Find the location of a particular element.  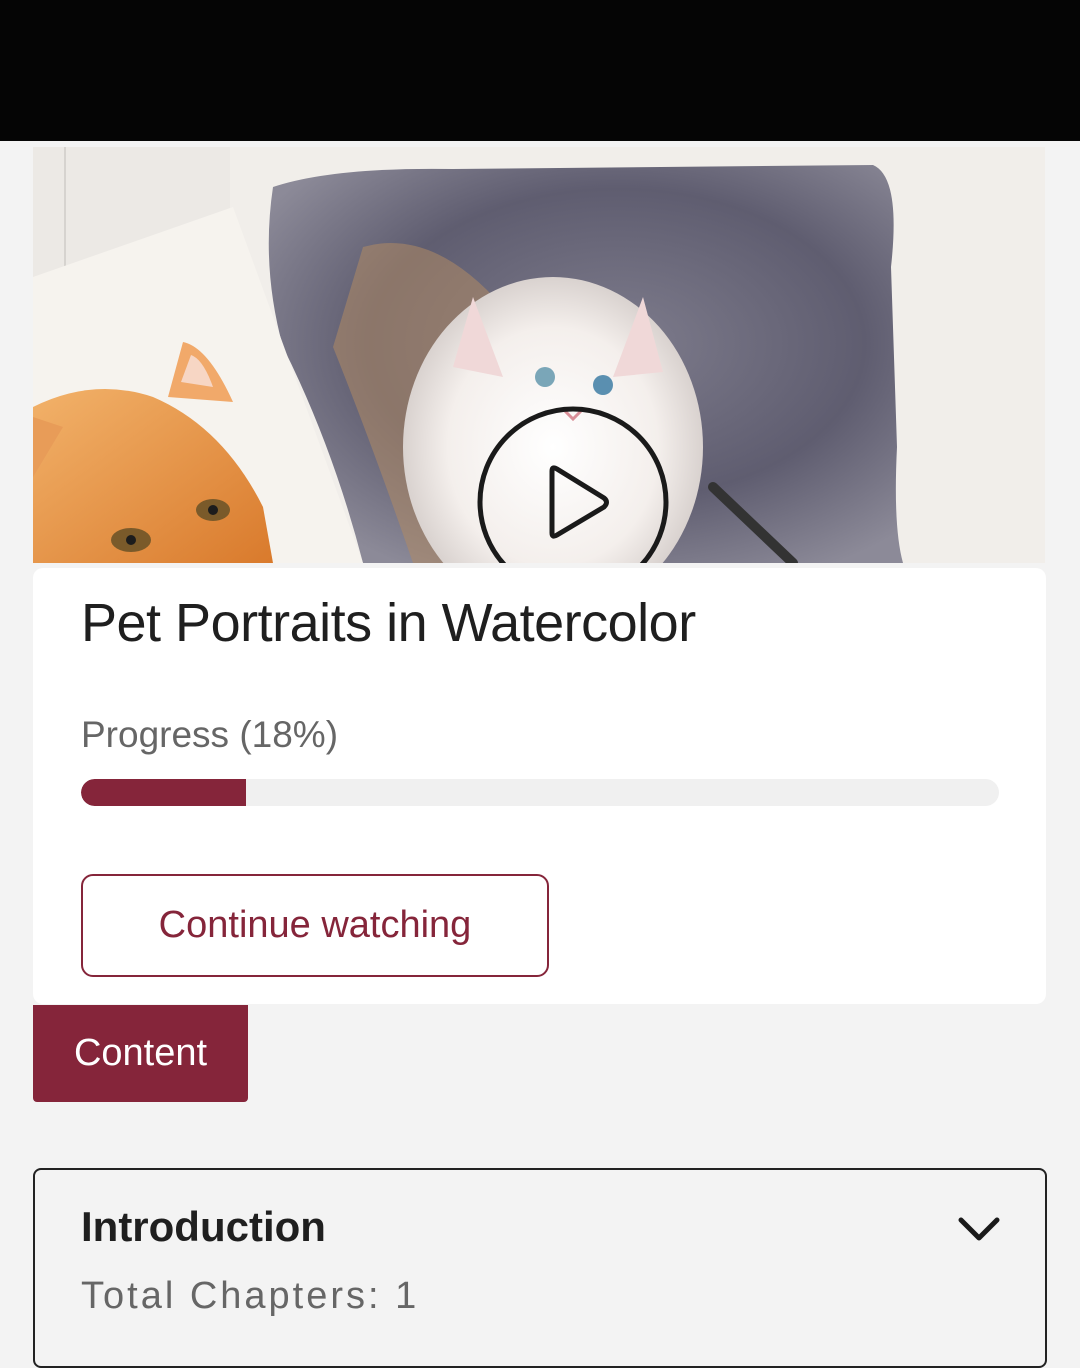

section-chapter-count: Total Chapters: 1 is located at coordinates (250, 1296).